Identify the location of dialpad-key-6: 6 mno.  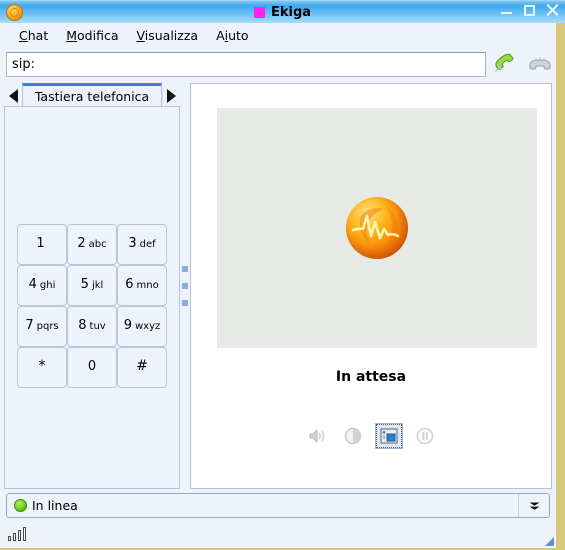
(142, 285).